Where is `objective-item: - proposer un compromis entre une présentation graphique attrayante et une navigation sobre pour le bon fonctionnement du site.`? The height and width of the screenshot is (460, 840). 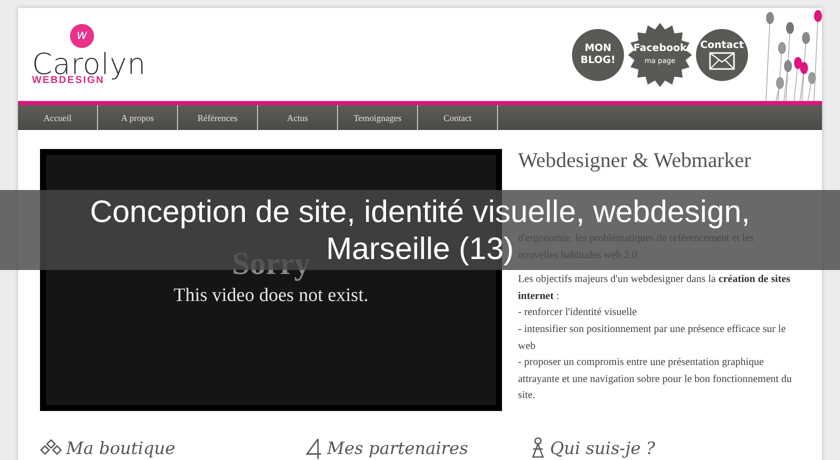 objective-item: - proposer un compromis entre une présentation graphique attrayante et une navigation sobre pour le bon fonctionnement du site. is located at coordinates (655, 380).